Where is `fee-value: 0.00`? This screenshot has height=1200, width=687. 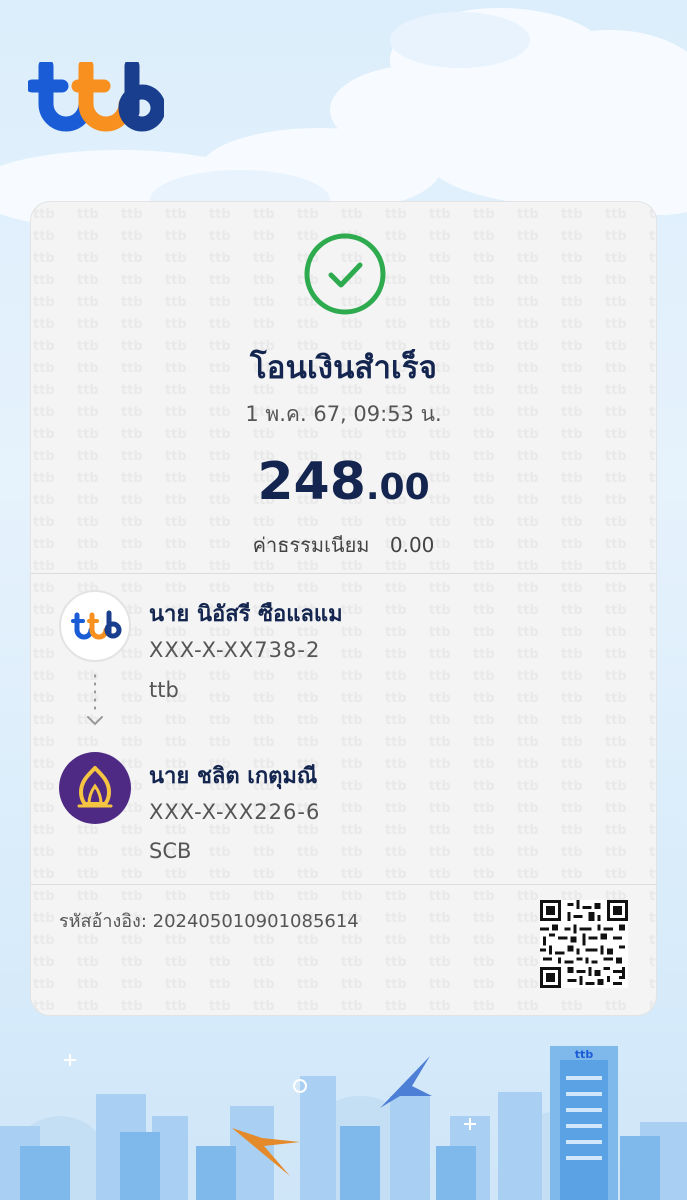
fee-value: 0.00 is located at coordinates (412, 545).